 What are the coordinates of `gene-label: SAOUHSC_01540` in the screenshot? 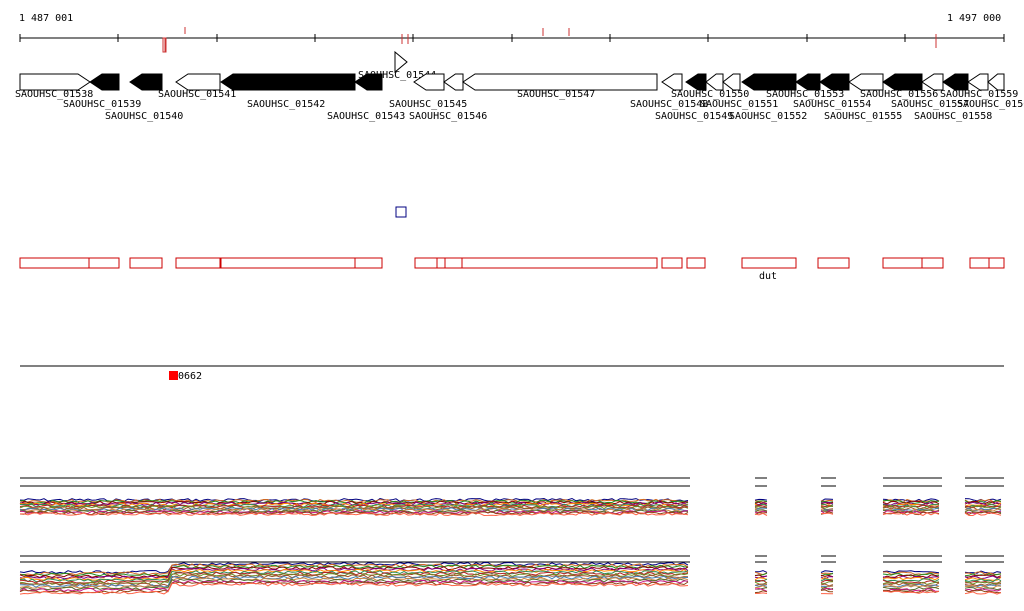 It's located at (144, 116).